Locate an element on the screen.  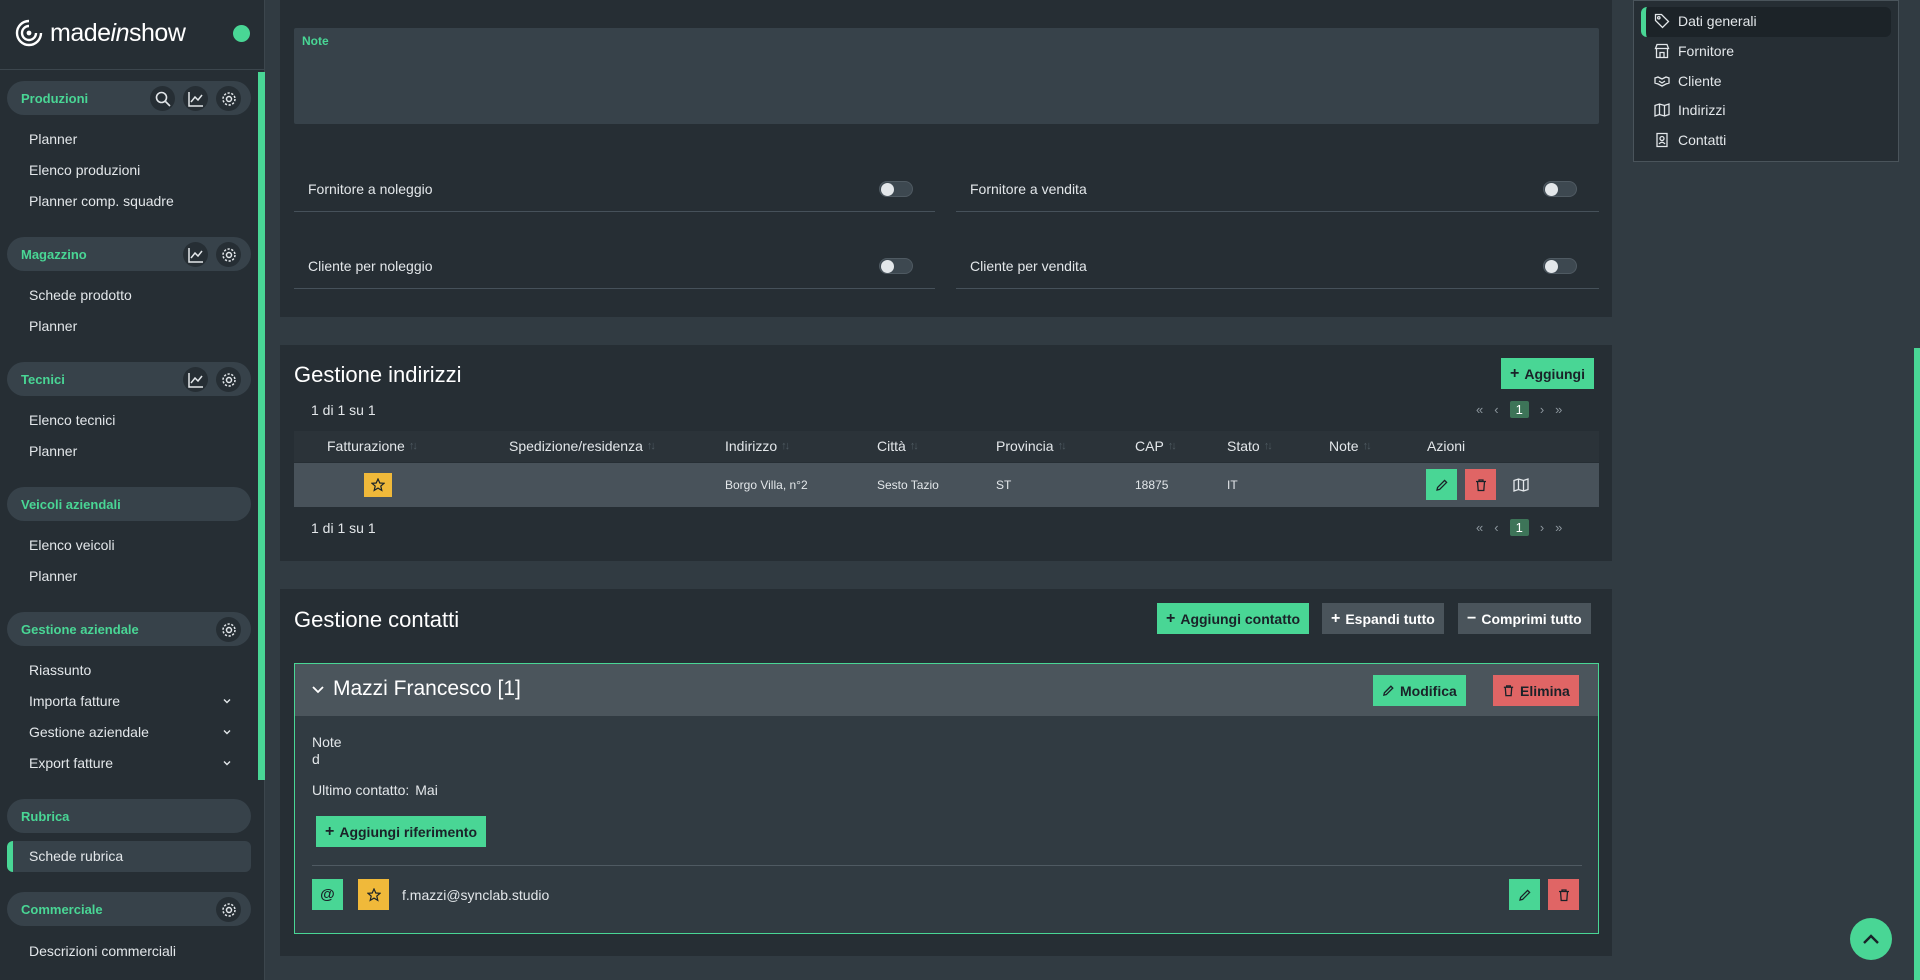
col-indirizzo: Indirizzo ↑↓ is located at coordinates (757, 446).